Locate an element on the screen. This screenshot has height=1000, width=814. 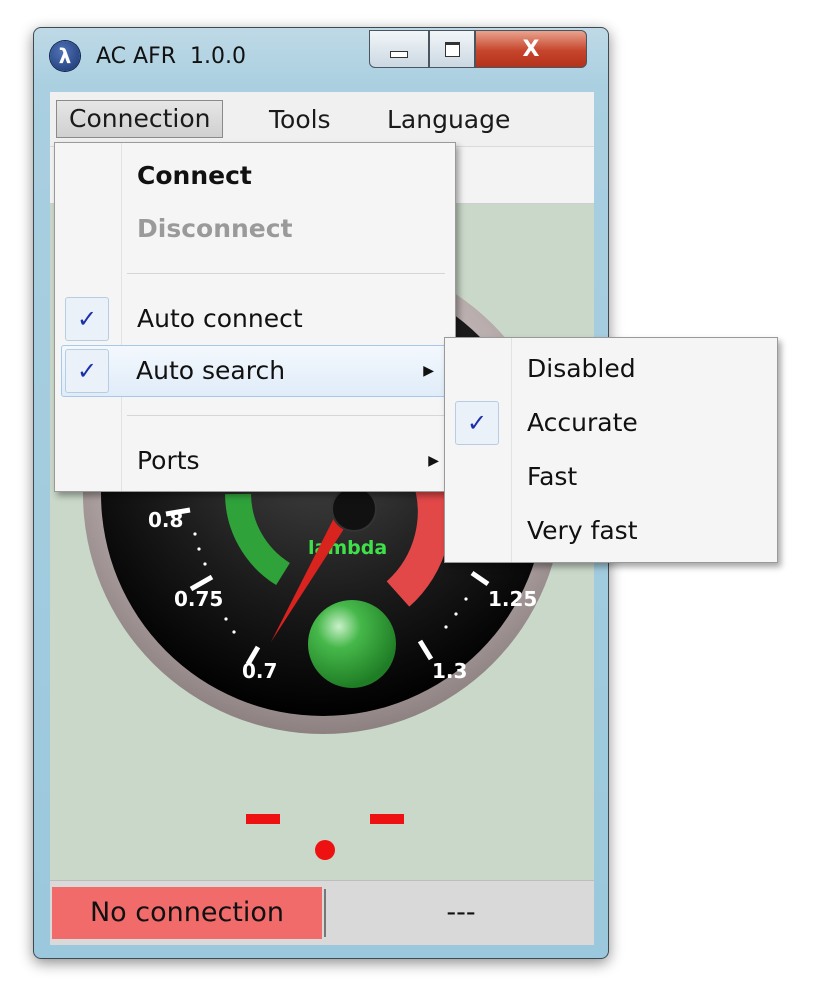
menu-language: Language is located at coordinates (448, 120).